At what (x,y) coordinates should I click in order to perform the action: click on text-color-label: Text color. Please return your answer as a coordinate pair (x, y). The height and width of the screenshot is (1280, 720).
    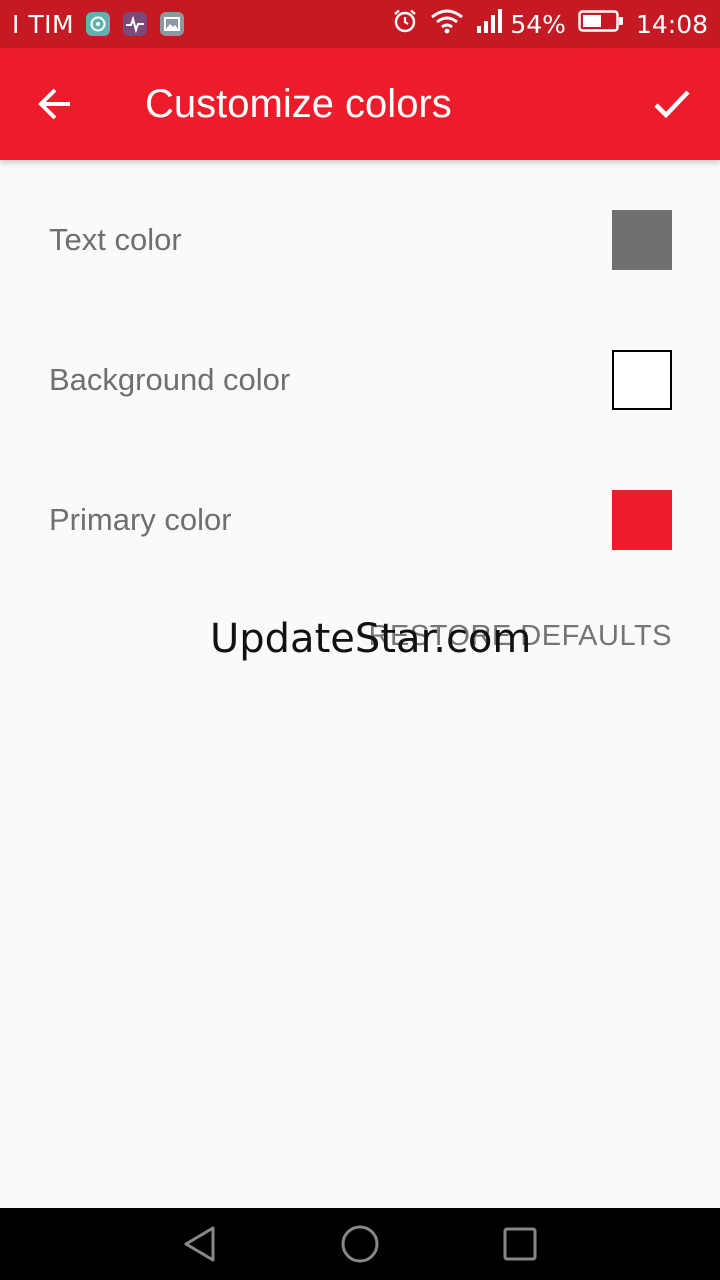
    Looking at the image, I should click on (115, 239).